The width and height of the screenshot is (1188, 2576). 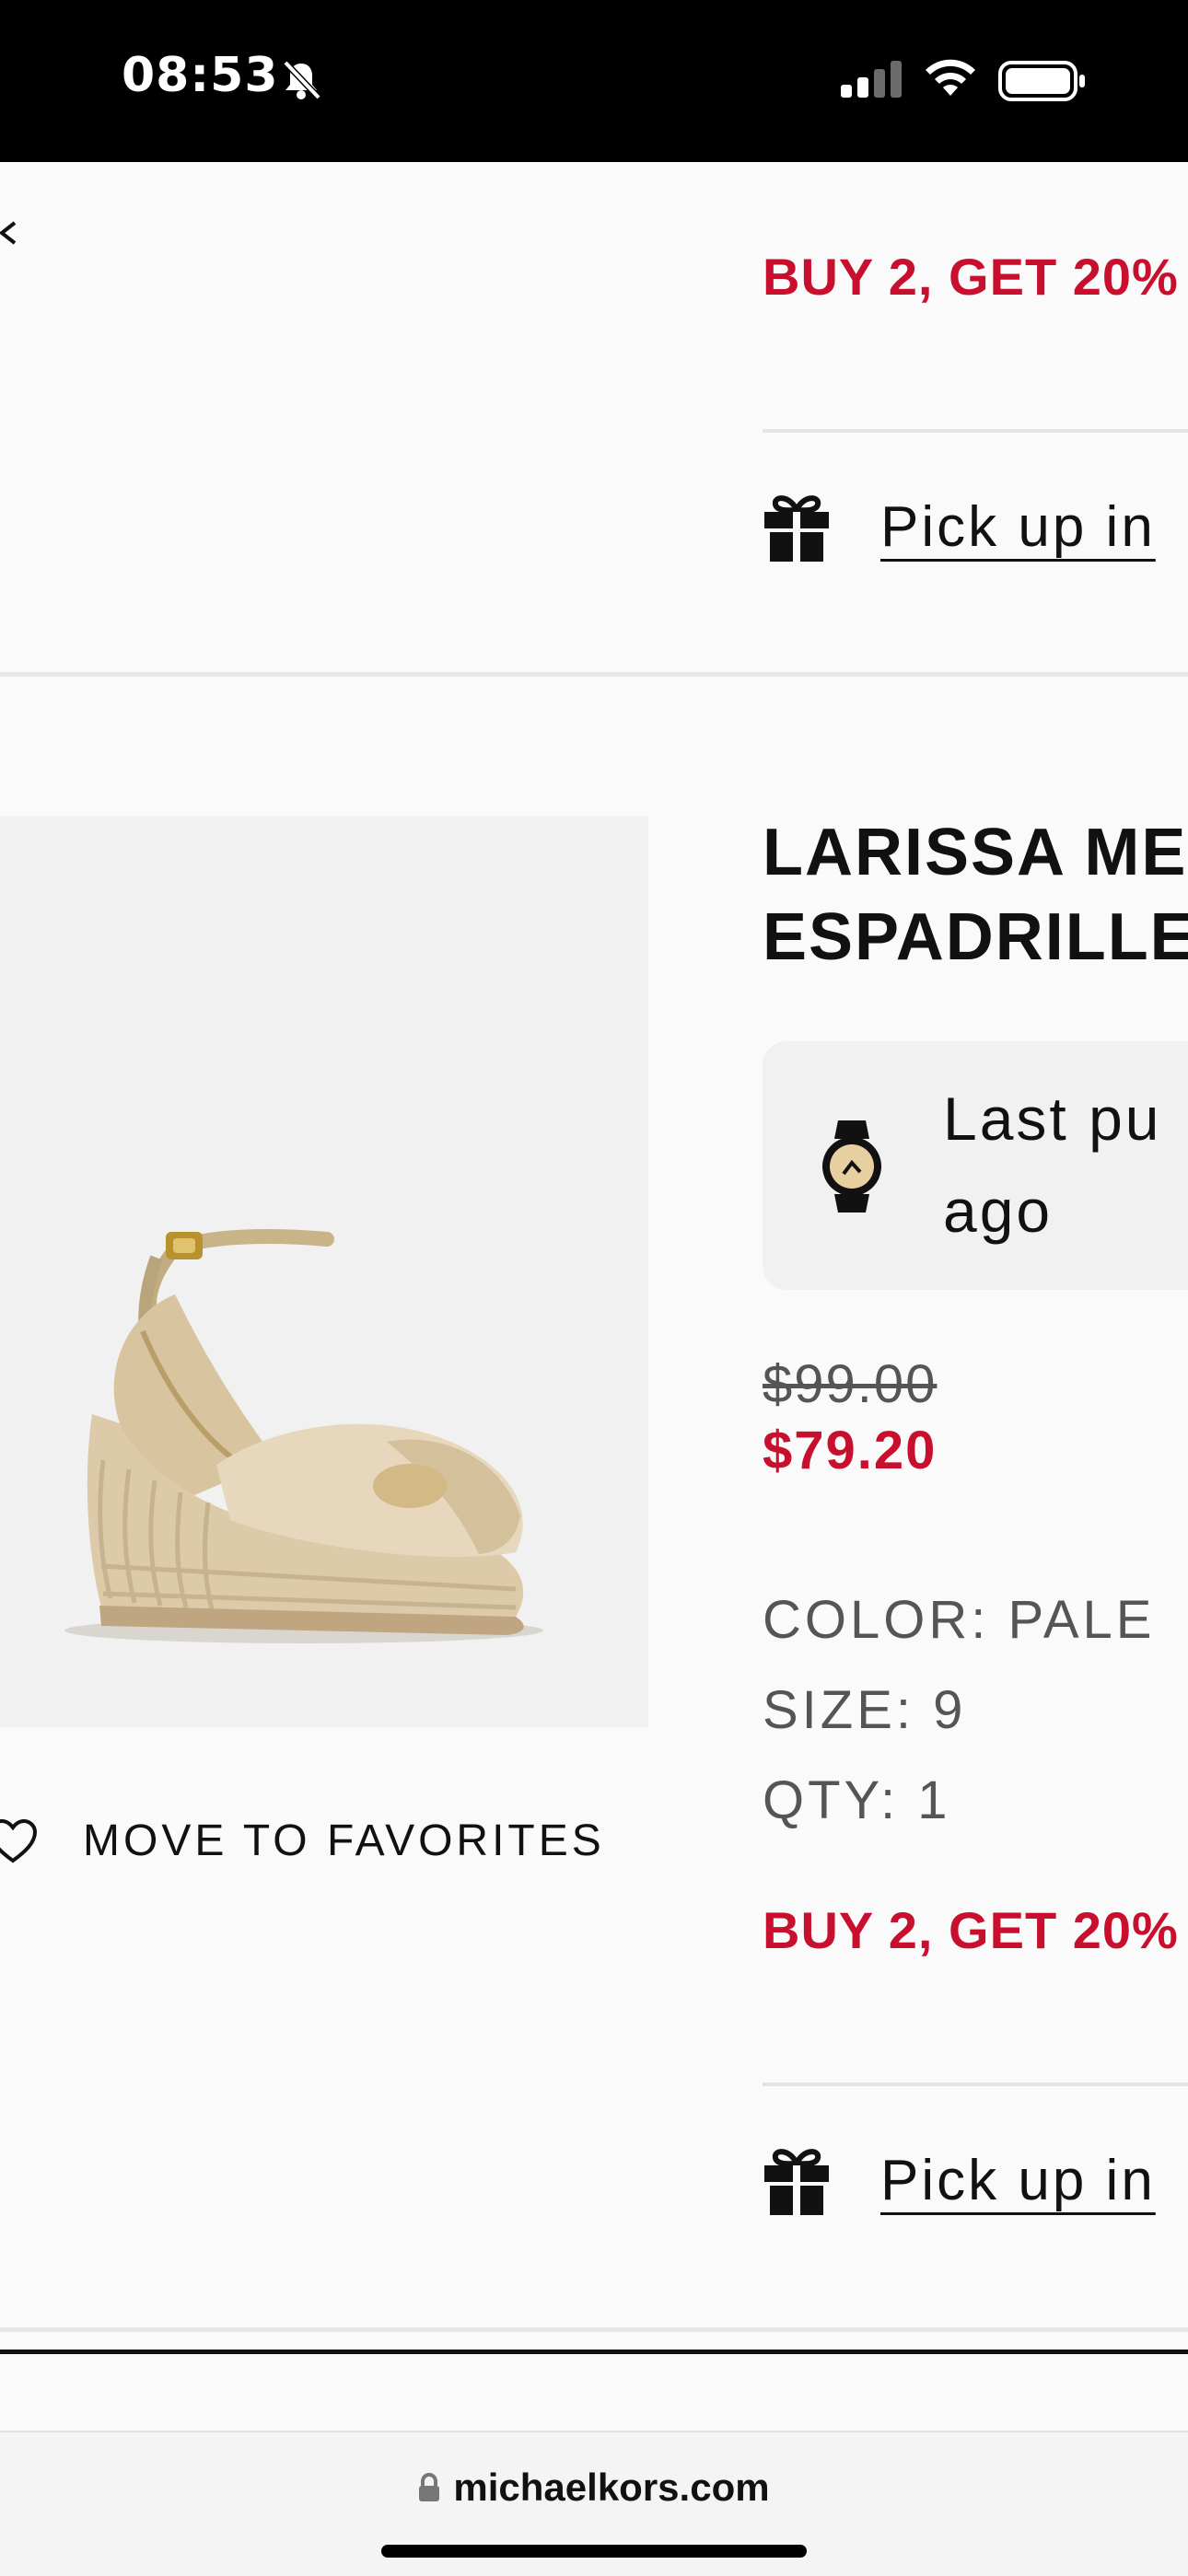 What do you see at coordinates (976, 937) in the screenshot?
I see `product-title-line2: ESPADRILLE` at bounding box center [976, 937].